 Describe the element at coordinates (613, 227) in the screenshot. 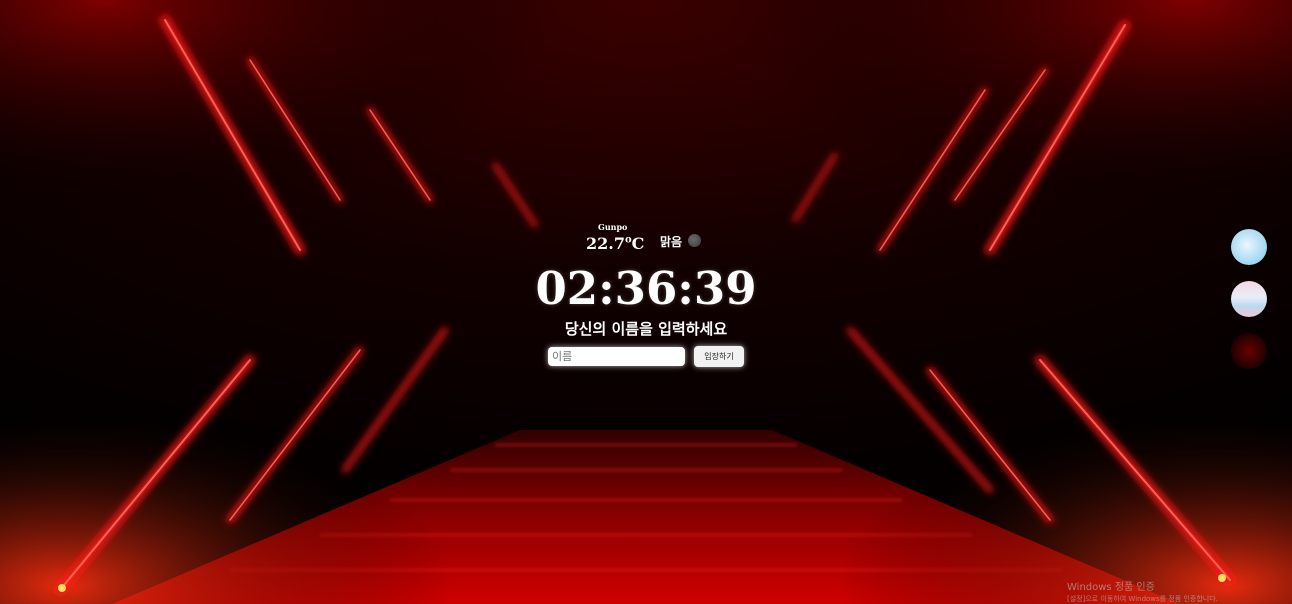

I see `weather-city: Gunpo` at that location.